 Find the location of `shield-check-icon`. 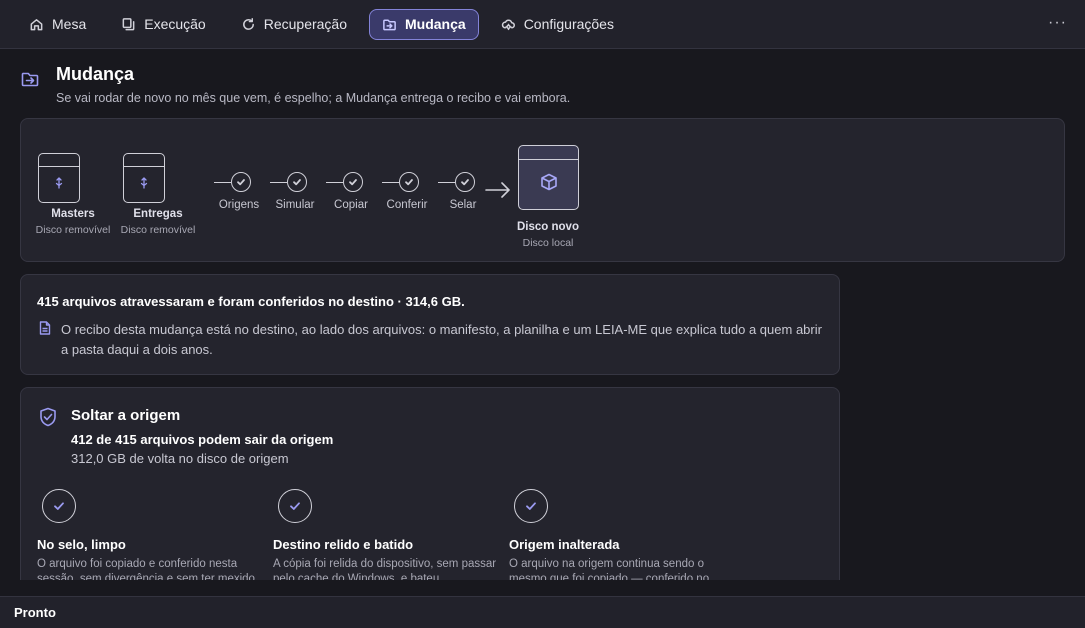

shield-check-icon is located at coordinates (48, 417).